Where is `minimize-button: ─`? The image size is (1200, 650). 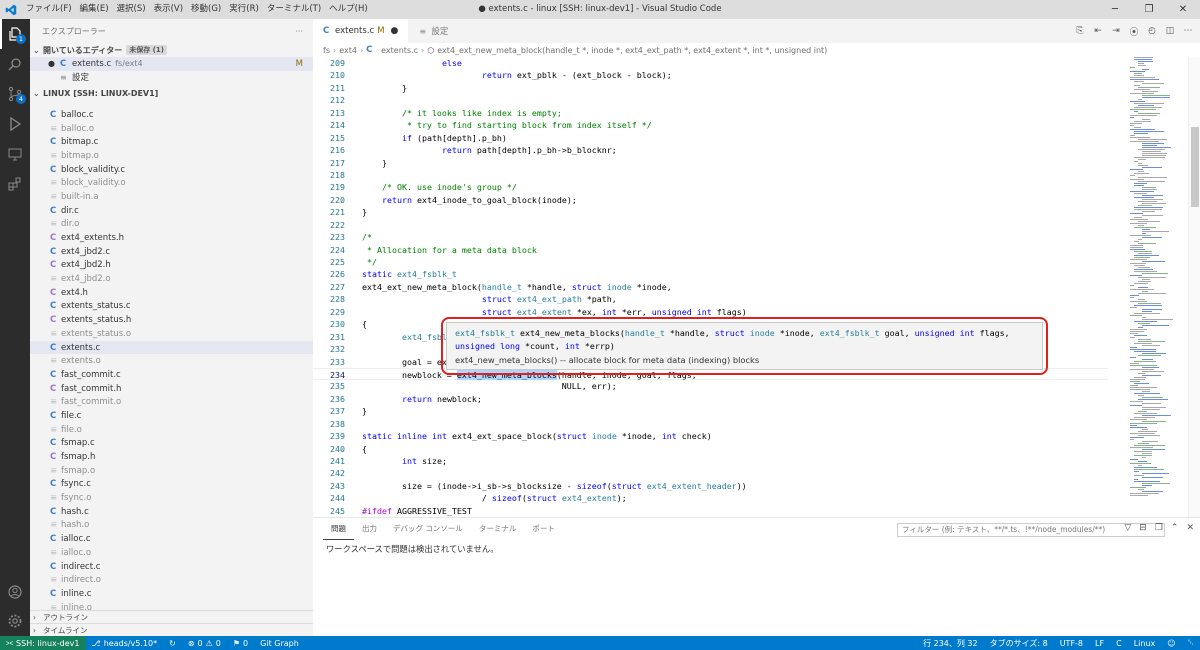
minimize-button: ─ is located at coordinates (1115, 9).